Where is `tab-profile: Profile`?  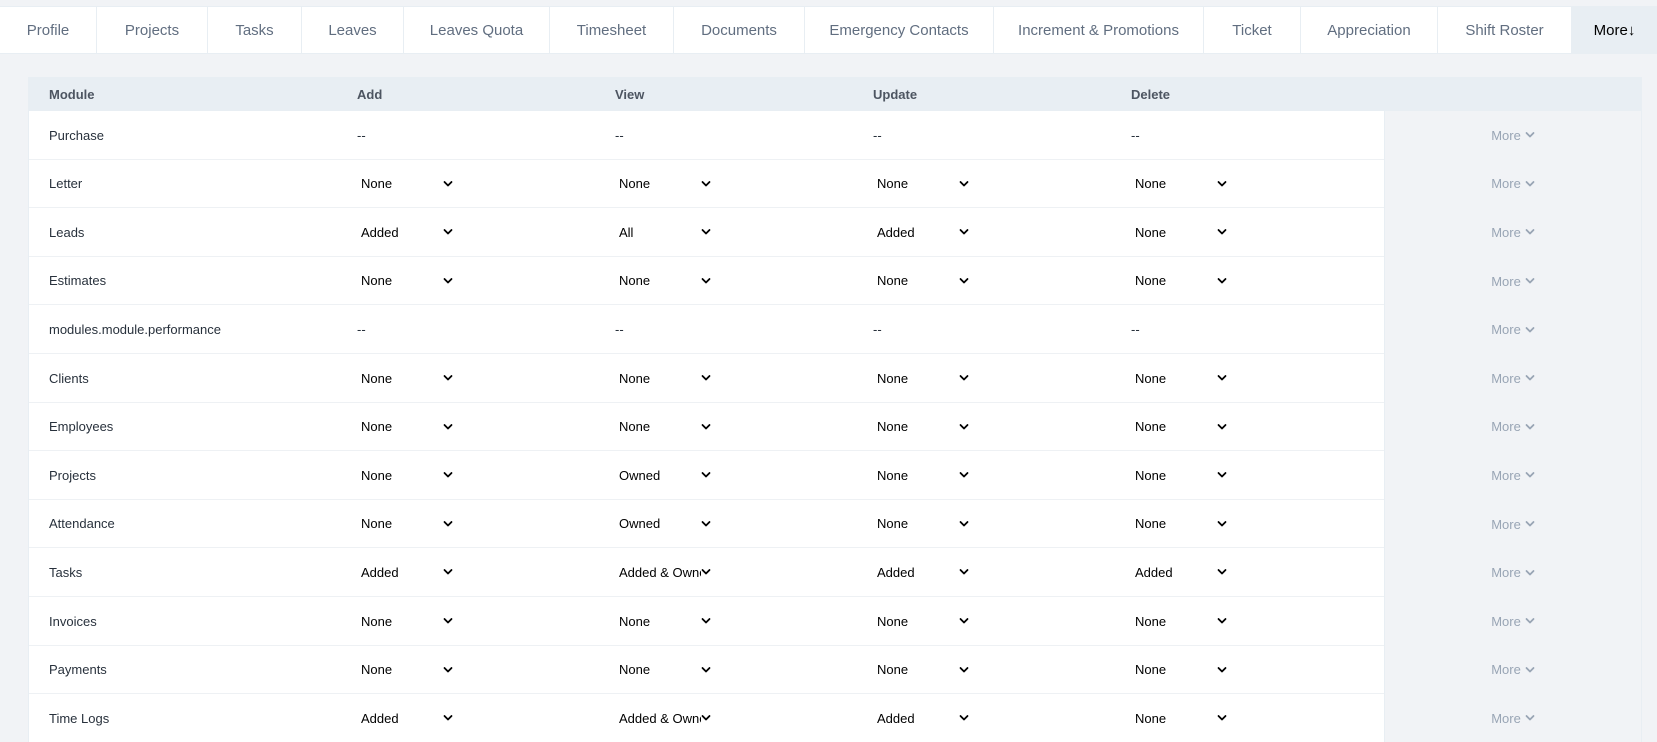 tab-profile: Profile is located at coordinates (48, 30).